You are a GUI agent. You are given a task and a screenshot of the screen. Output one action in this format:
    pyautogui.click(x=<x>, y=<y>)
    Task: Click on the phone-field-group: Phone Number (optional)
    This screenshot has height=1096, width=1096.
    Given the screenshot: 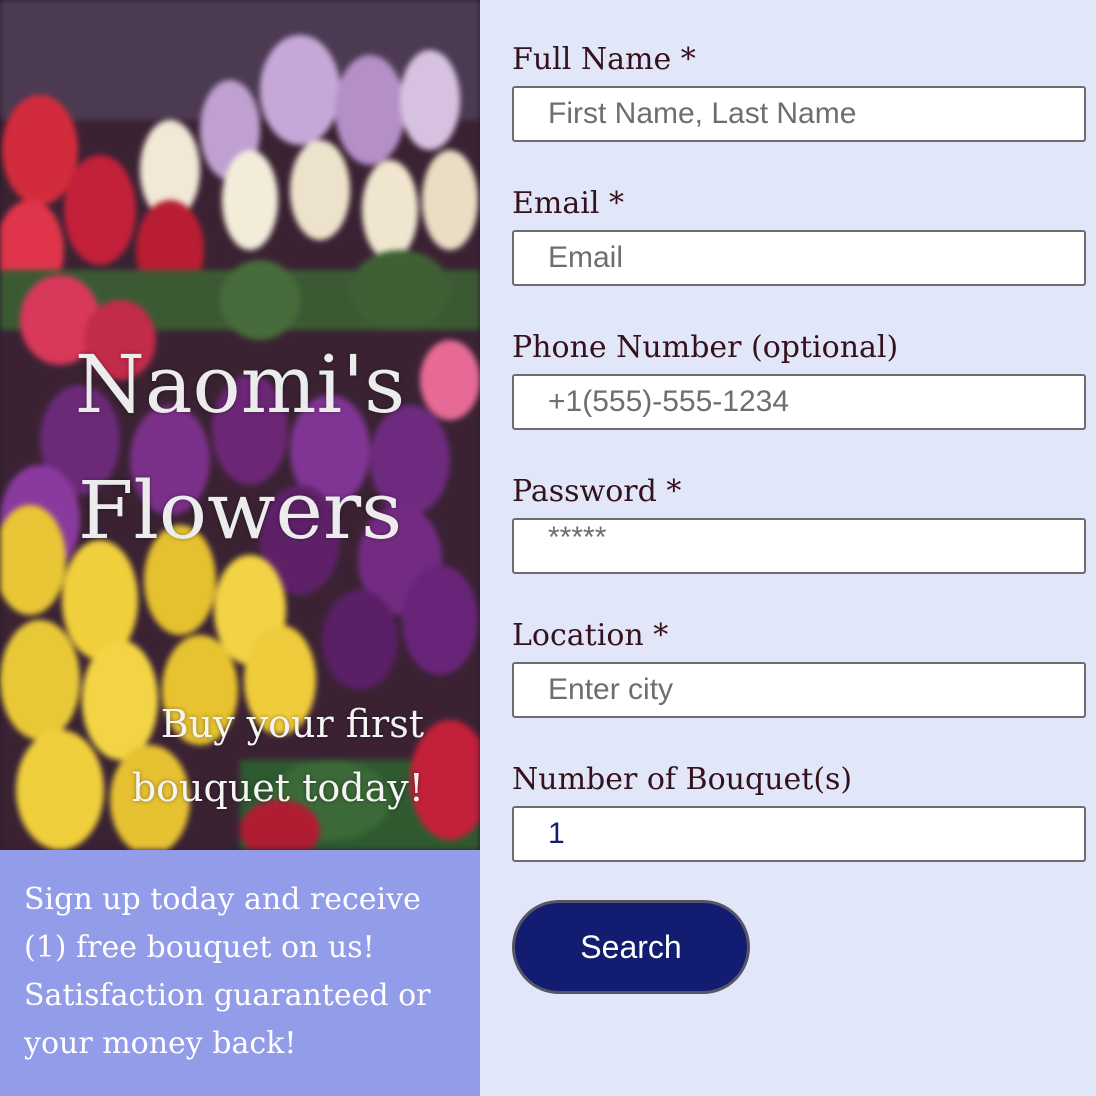 What is the action you would take?
    pyautogui.click(x=799, y=400)
    